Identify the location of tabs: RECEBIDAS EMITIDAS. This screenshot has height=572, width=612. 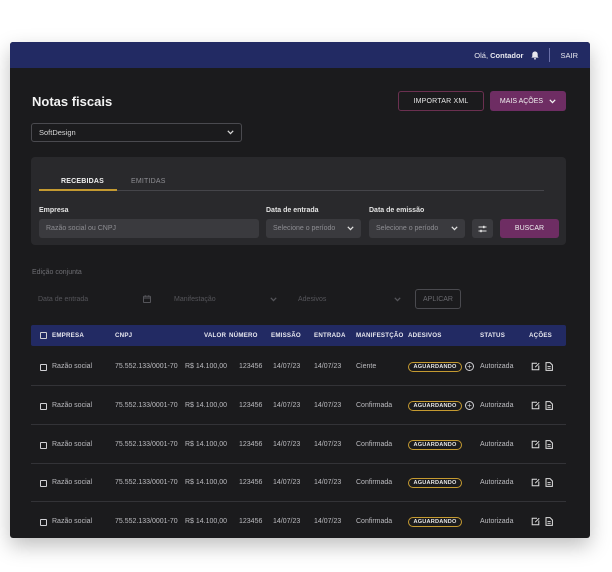
(291, 182).